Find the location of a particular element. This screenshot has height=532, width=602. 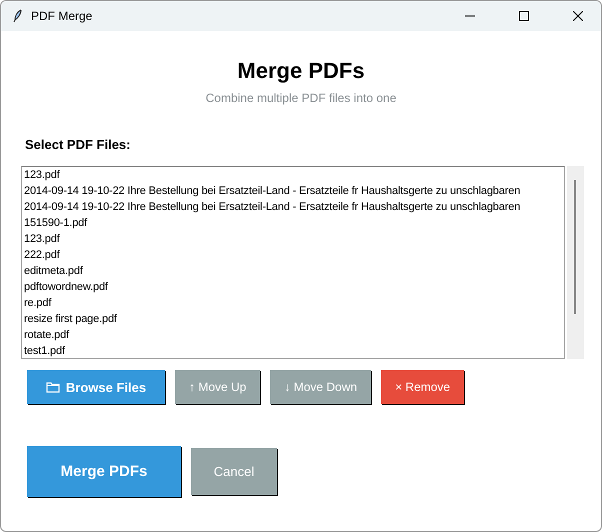

maximize-icon is located at coordinates (524, 16).